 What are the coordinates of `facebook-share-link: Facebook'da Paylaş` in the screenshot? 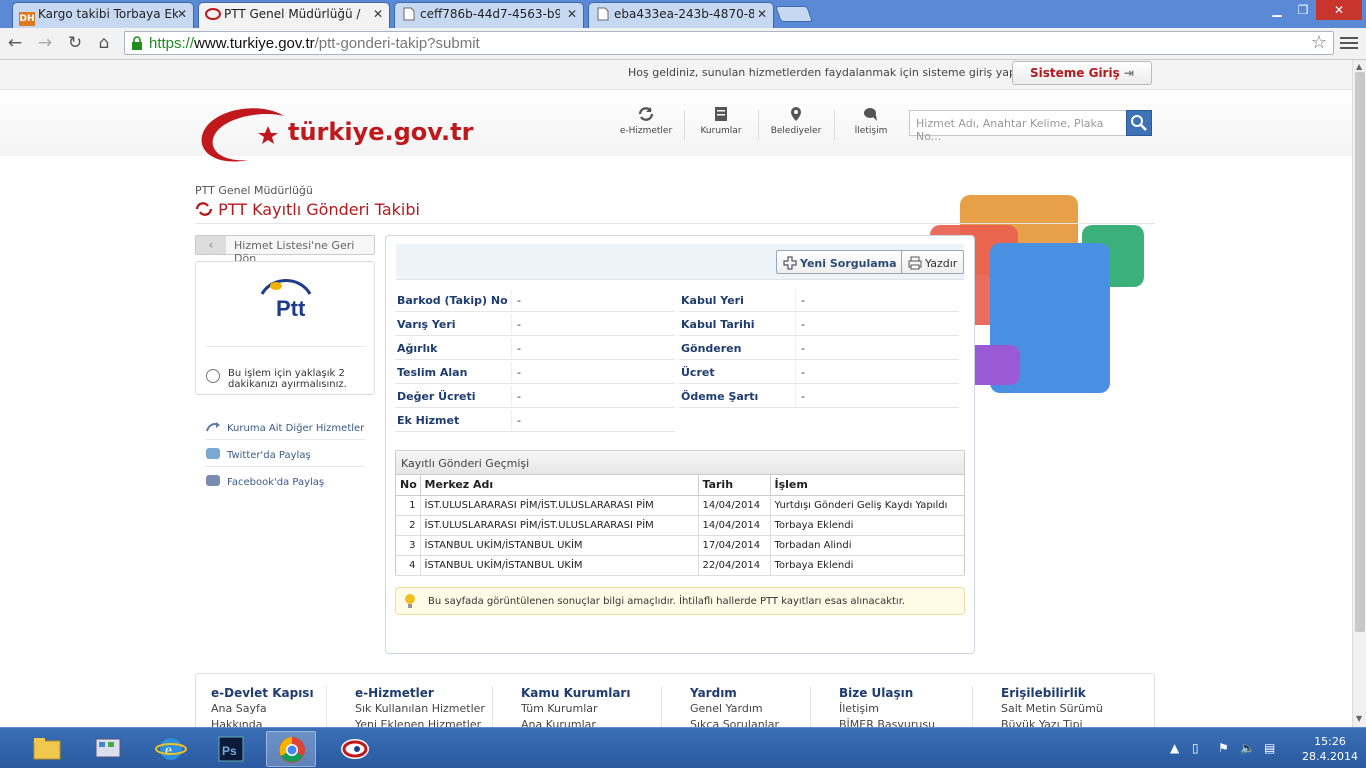 It's located at (285, 480).